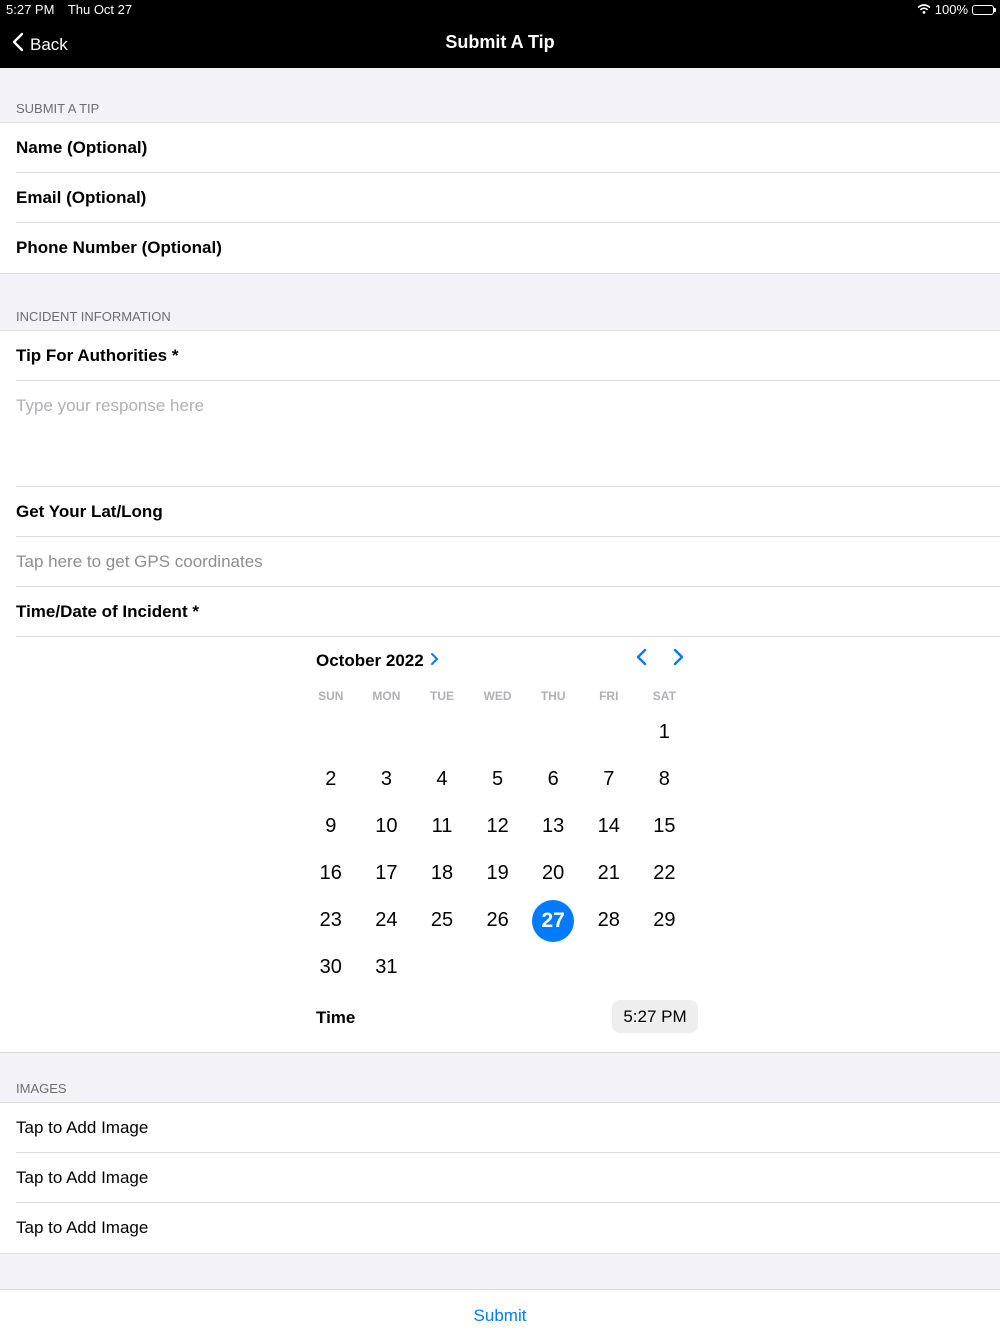 The width and height of the screenshot is (1000, 1335). Describe the element at coordinates (434, 661) in the screenshot. I see `chevron-right-small-icon` at that location.